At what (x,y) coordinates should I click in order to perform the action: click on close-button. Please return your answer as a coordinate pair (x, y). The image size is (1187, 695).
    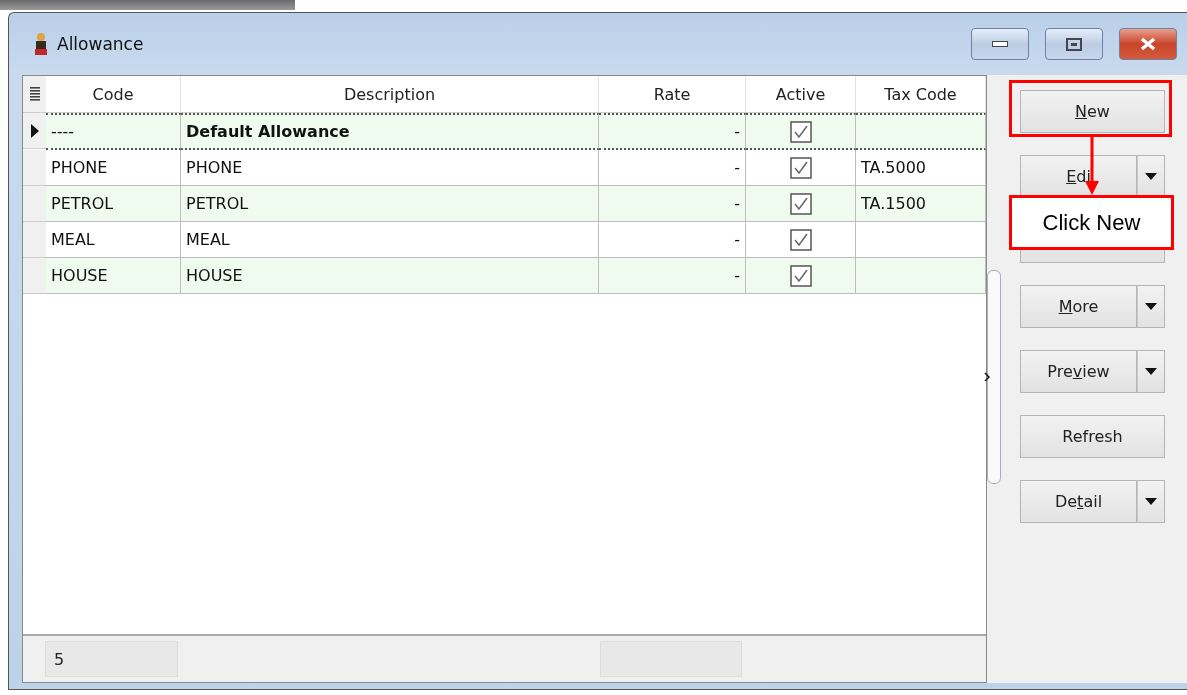
    Looking at the image, I should click on (1148, 44).